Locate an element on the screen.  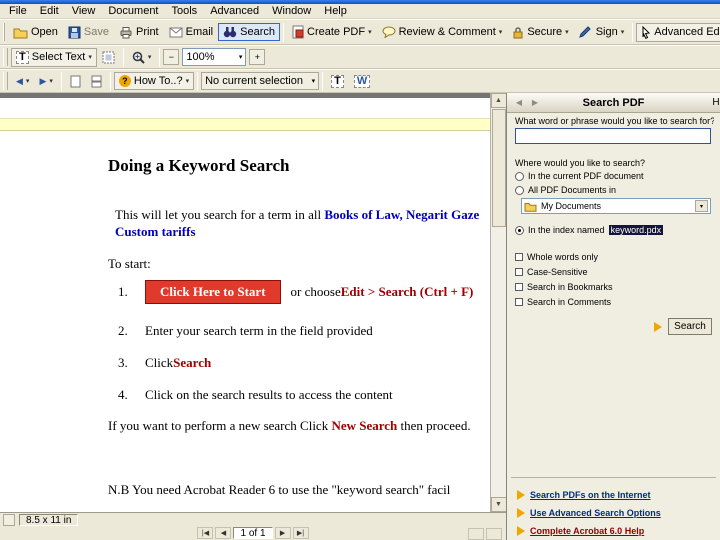
link-advanced-search-options: Use Advanced Search Options is located at coordinates (589, 513).